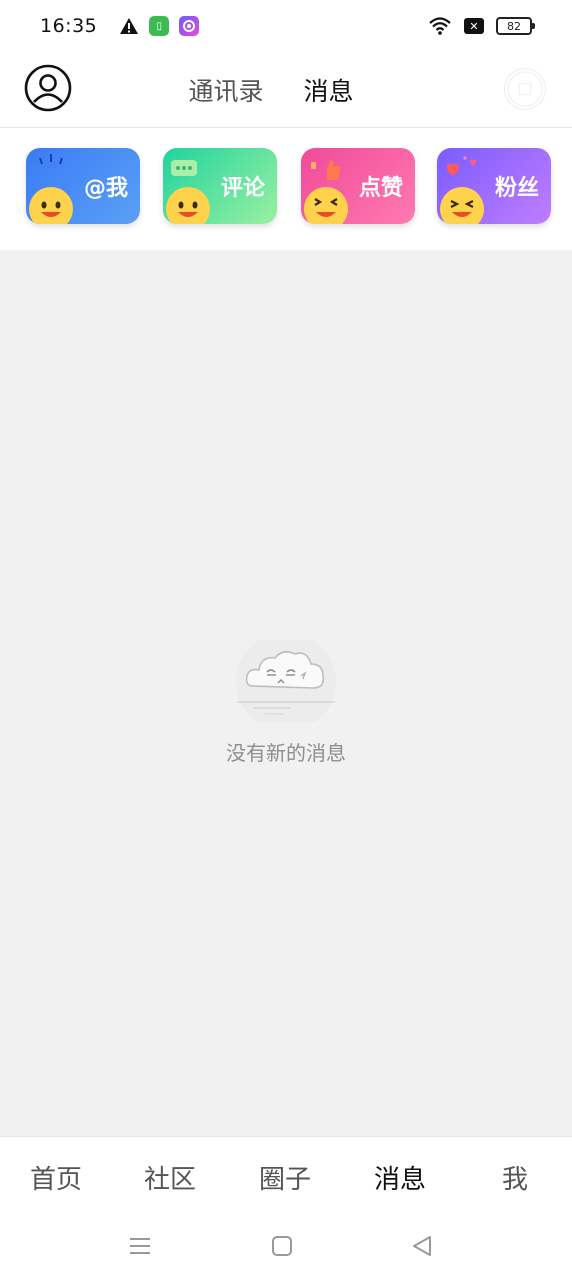 This screenshot has width=572, height=1280. What do you see at coordinates (242, 188) in the screenshot?
I see `card-comments-label: 评论` at bounding box center [242, 188].